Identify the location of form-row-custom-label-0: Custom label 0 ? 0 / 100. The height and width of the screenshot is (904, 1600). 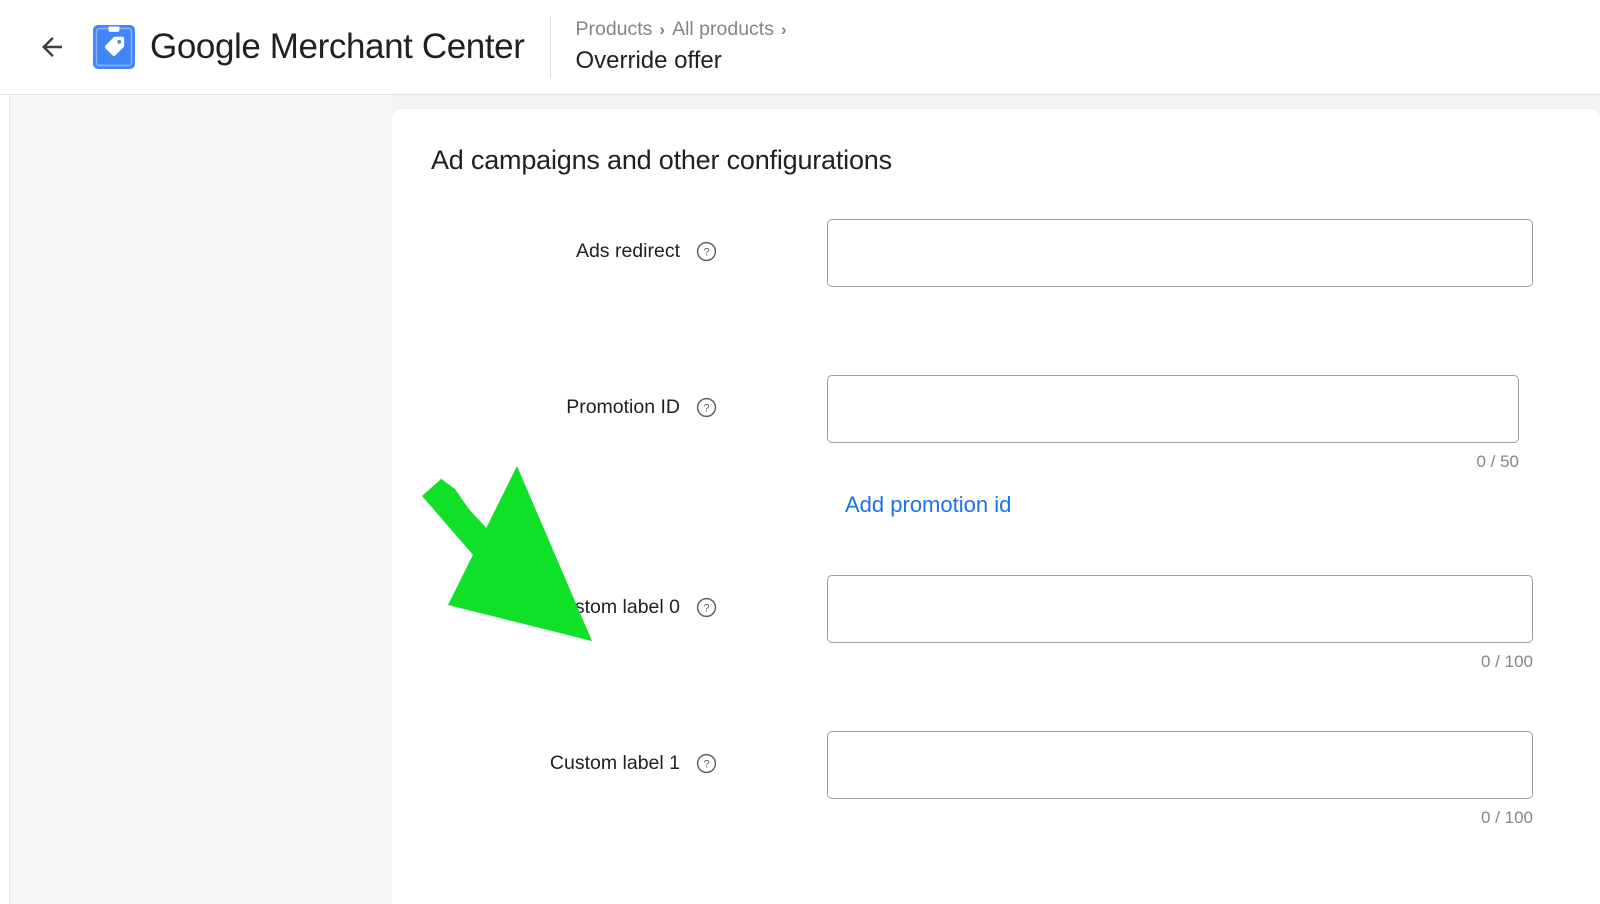
(996, 653).